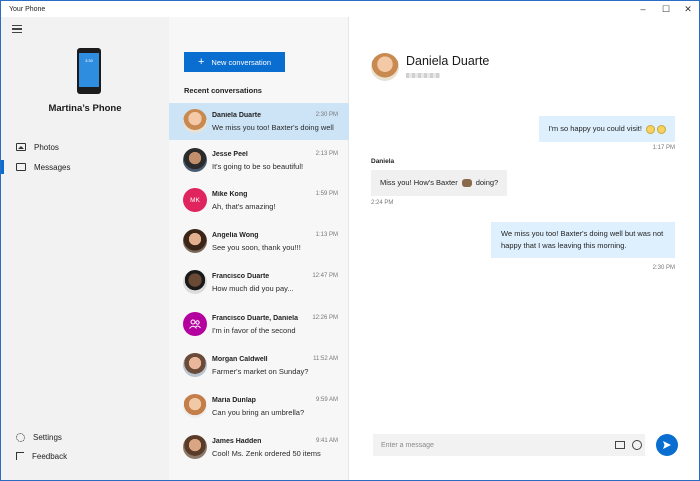 This screenshot has height=481, width=700. What do you see at coordinates (259, 200) in the screenshot?
I see `conversation-item: MK Mike Kong 1:59 PM Ah, that's amazing!` at bounding box center [259, 200].